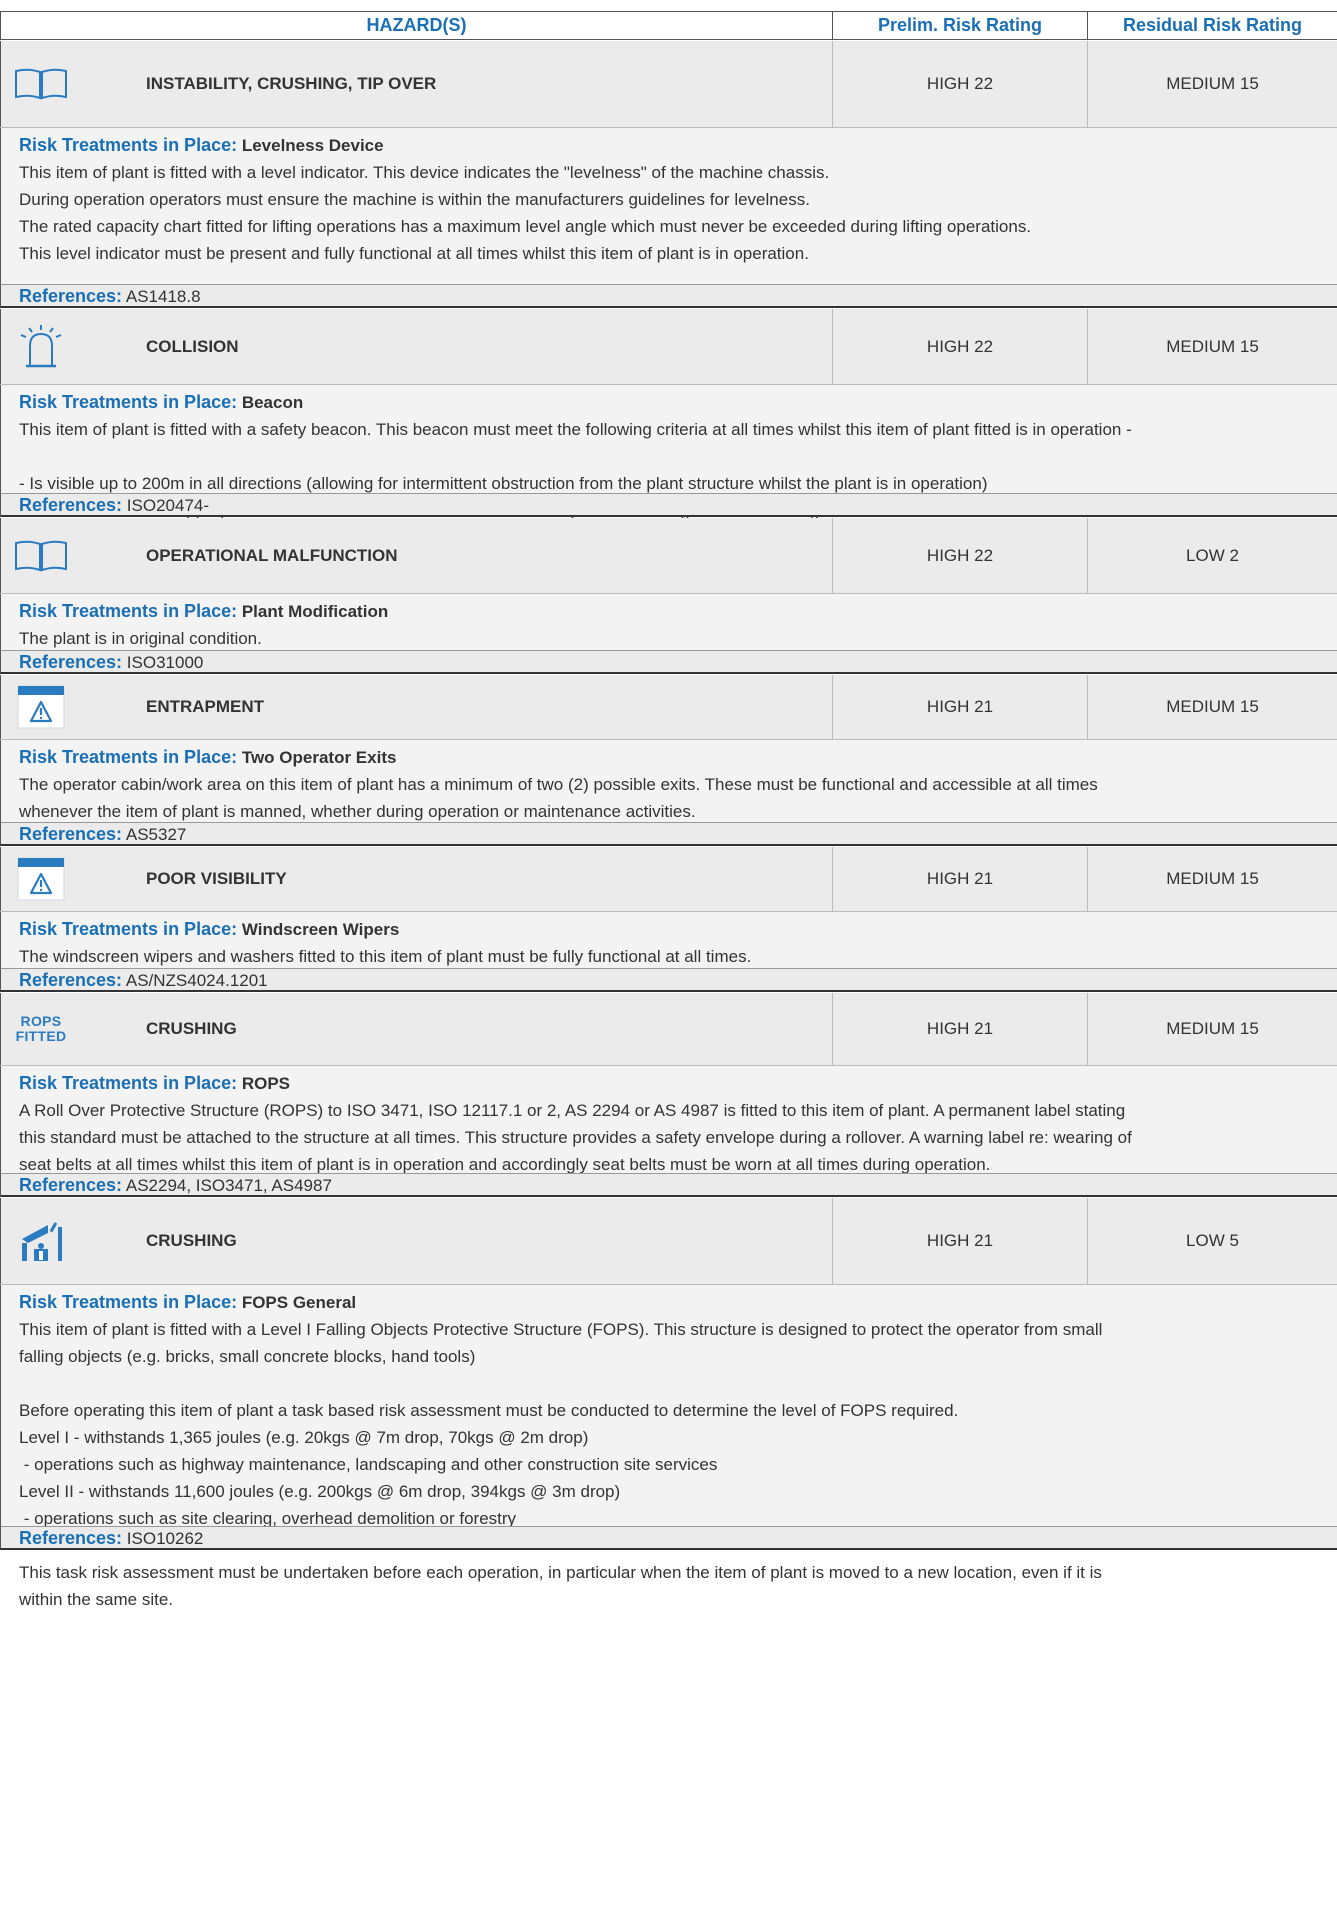 The width and height of the screenshot is (1337, 1919). What do you see at coordinates (1212, 25) in the screenshot?
I see `header-residual-rating: Residual Risk Rating` at bounding box center [1212, 25].